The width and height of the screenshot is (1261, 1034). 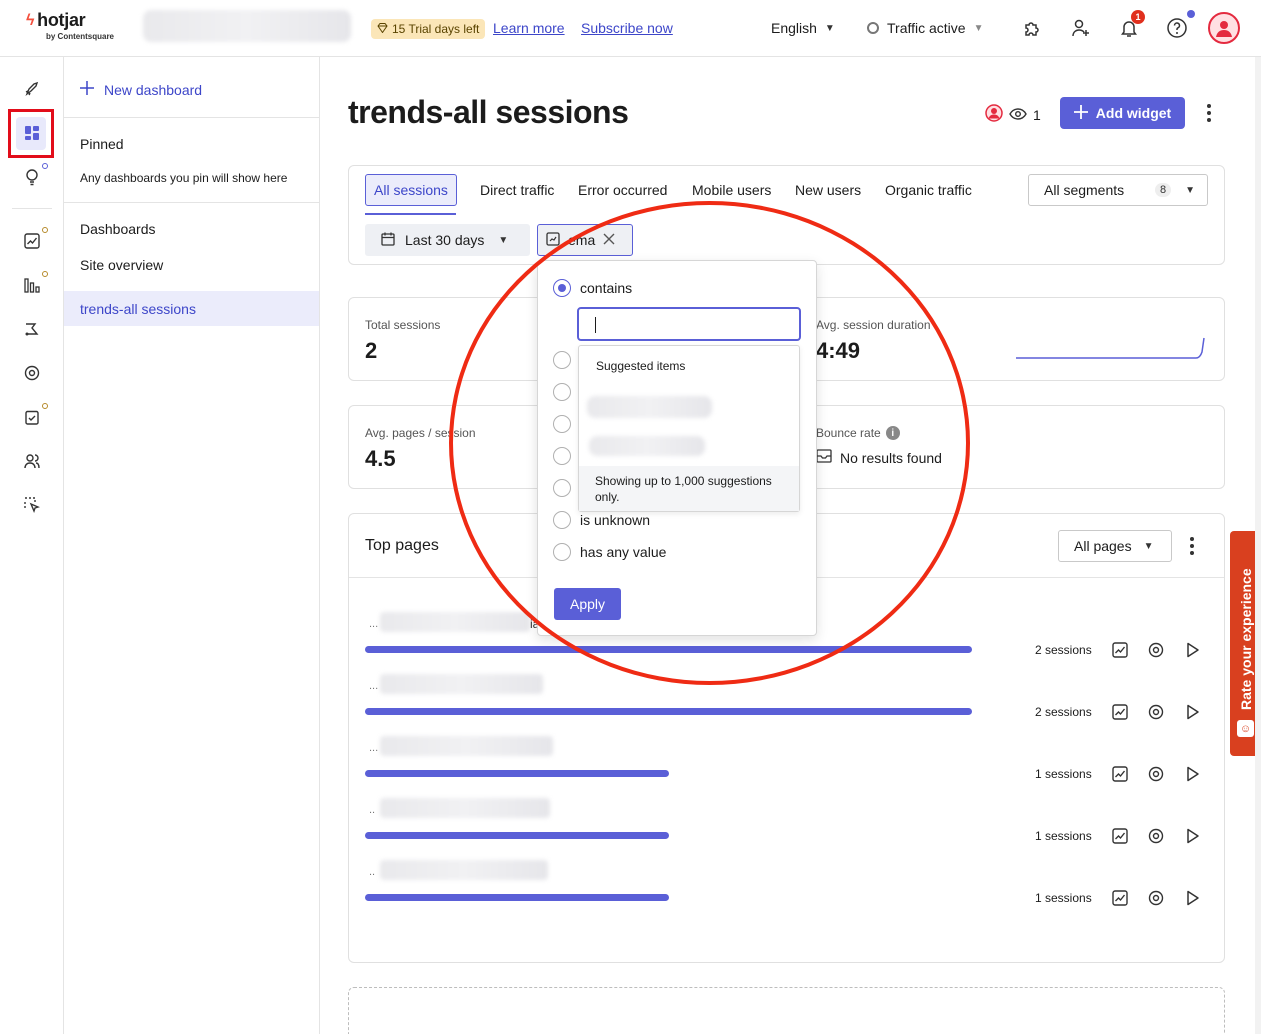 What do you see at coordinates (1192, 546) in the screenshot?
I see `top-pages-more-menu-icon` at bounding box center [1192, 546].